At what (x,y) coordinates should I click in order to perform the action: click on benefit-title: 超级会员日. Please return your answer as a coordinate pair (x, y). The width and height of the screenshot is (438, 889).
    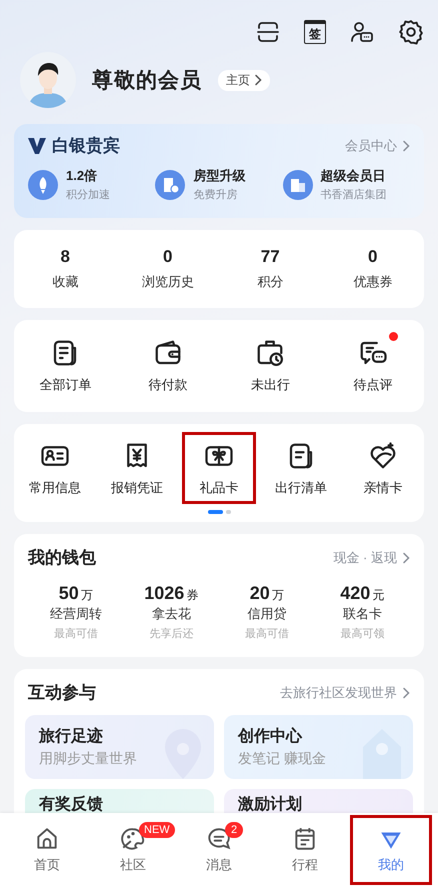
    Looking at the image, I should click on (353, 176).